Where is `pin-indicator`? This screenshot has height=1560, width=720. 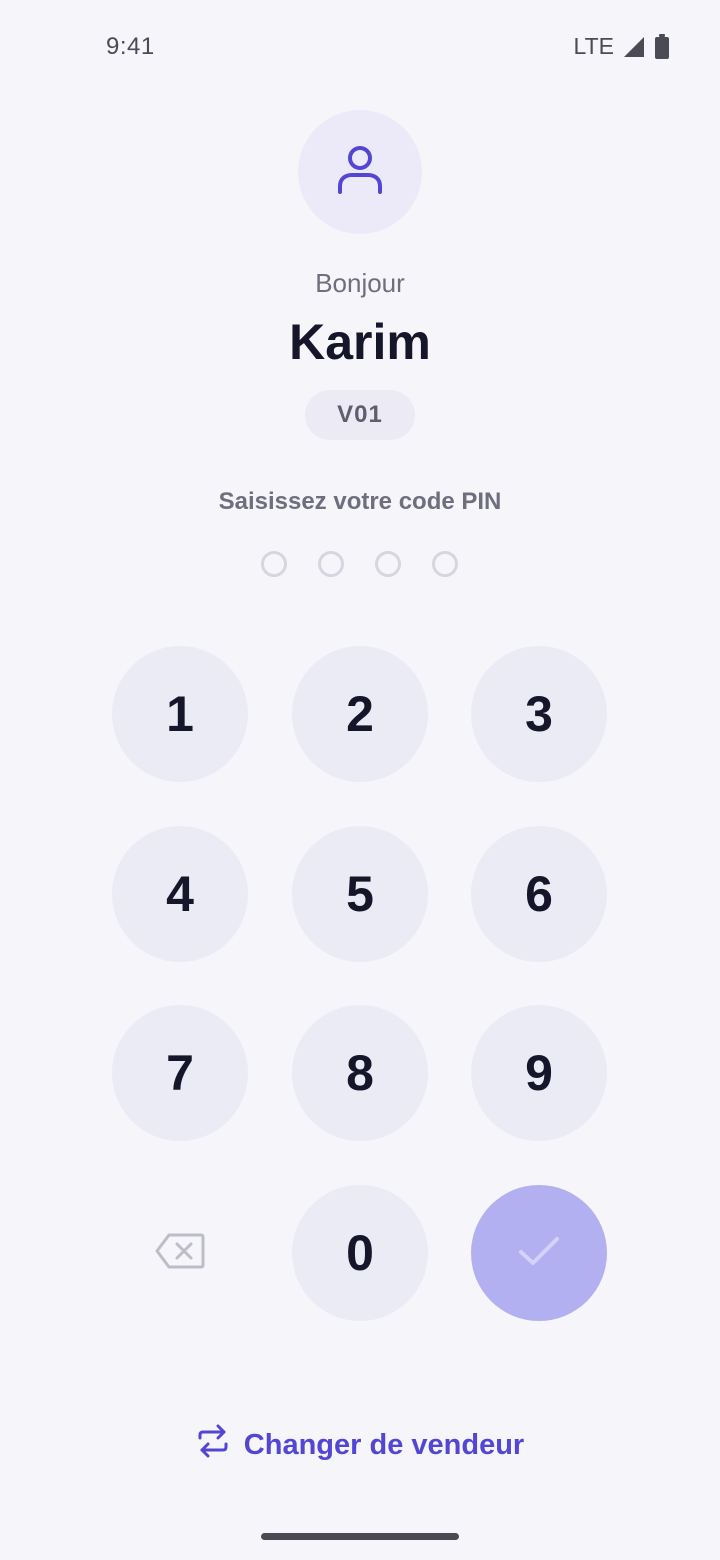
pin-indicator is located at coordinates (359, 564).